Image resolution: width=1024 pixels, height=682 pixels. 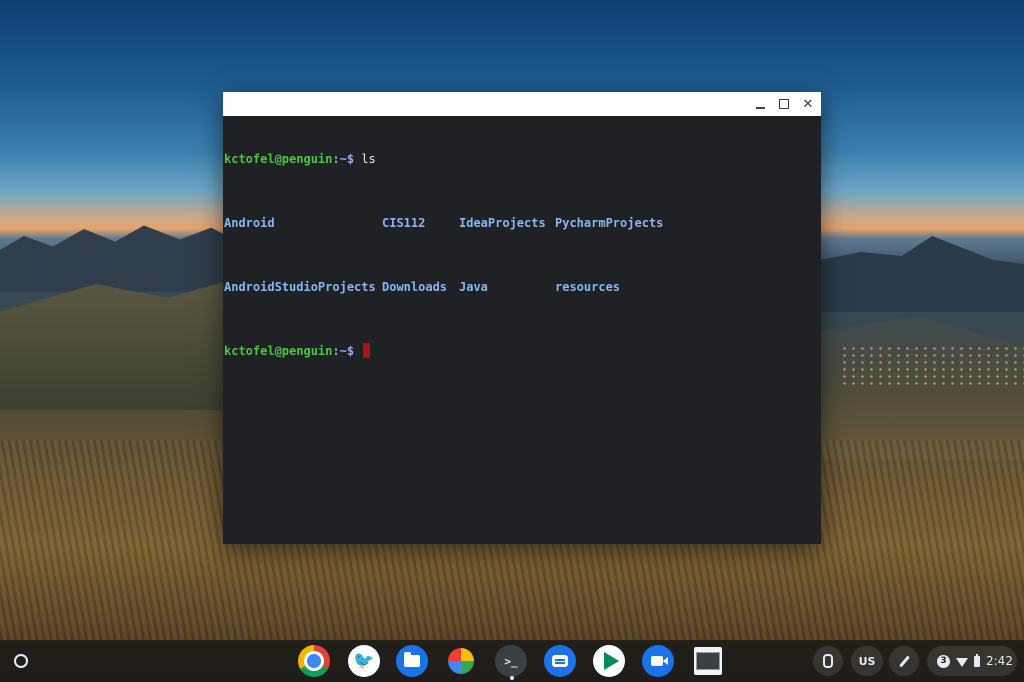 I want to click on duo-app, so click(x=658, y=661).